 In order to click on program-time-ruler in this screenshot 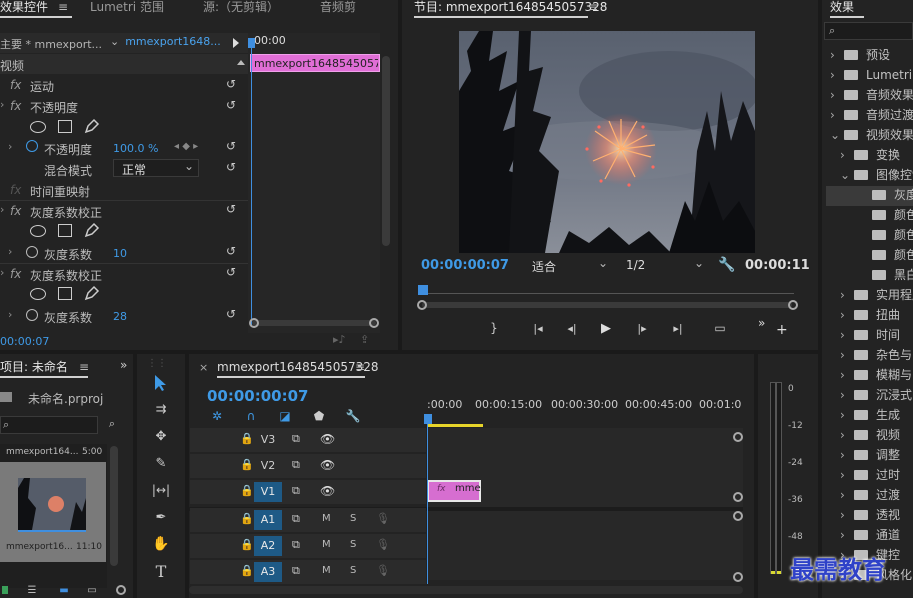, I will do `click(607, 291)`.